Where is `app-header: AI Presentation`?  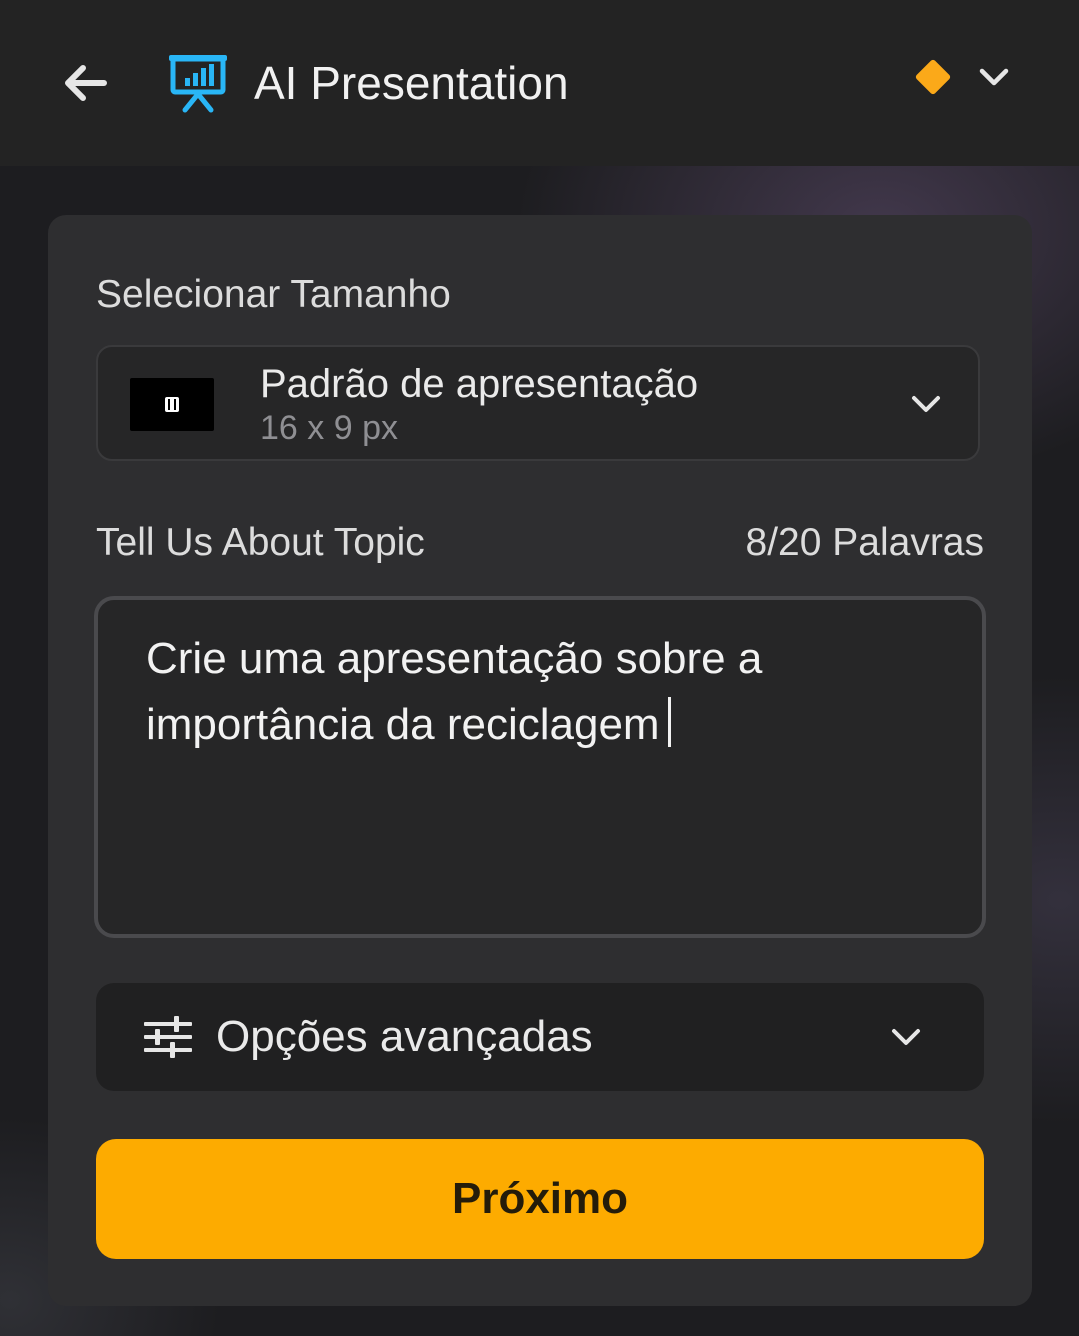 app-header: AI Presentation is located at coordinates (539, 83).